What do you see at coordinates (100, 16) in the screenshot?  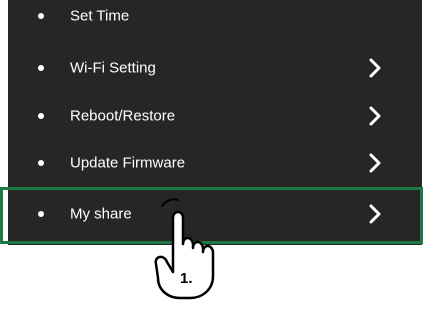 I see `menu-item-label: Set Time` at bounding box center [100, 16].